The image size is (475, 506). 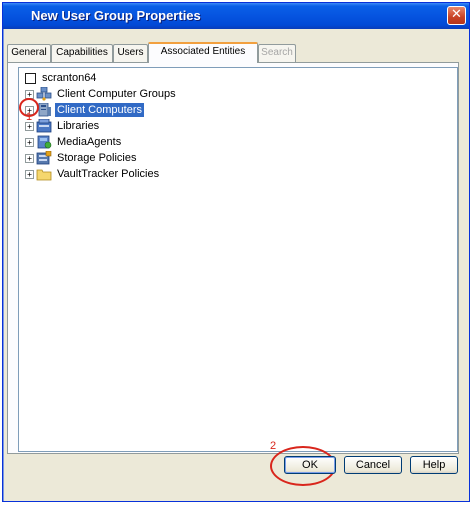 I want to click on tree-root: scranton64, so click(x=61, y=78).